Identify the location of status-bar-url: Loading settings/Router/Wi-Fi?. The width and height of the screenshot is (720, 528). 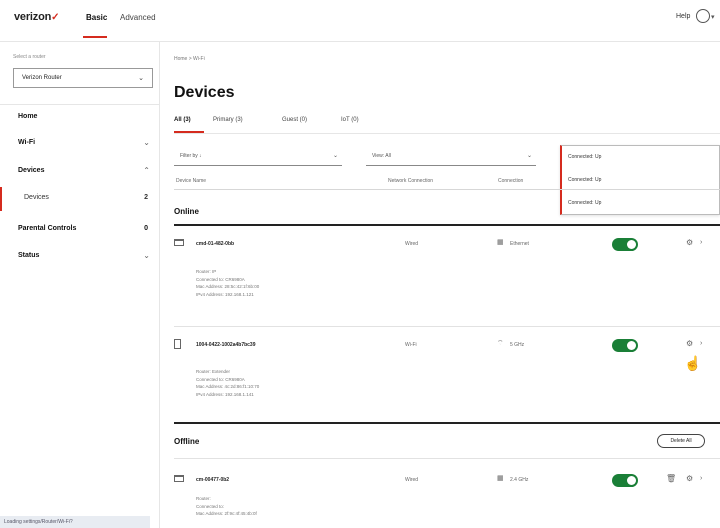
(75, 522).